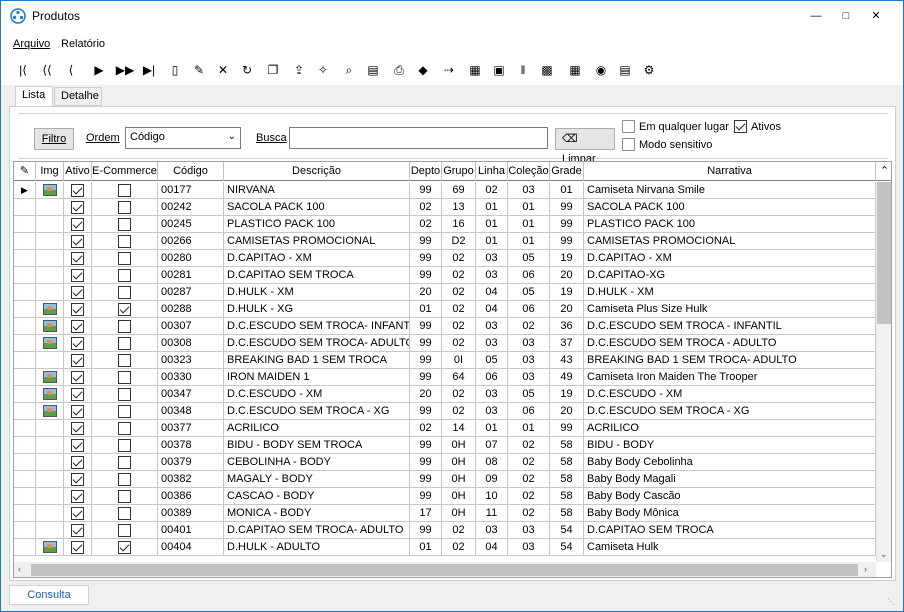 The image size is (904, 612). Describe the element at coordinates (317, 394) in the screenshot. I see `cell-descricao: D.C.ESCUDO - XM` at that location.